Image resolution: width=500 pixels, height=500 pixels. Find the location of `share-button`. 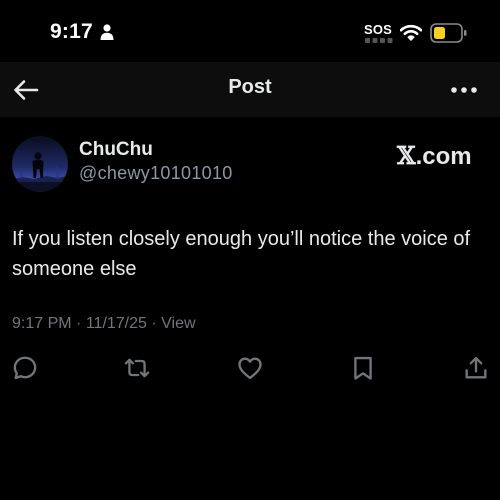

share-button is located at coordinates (476, 368).